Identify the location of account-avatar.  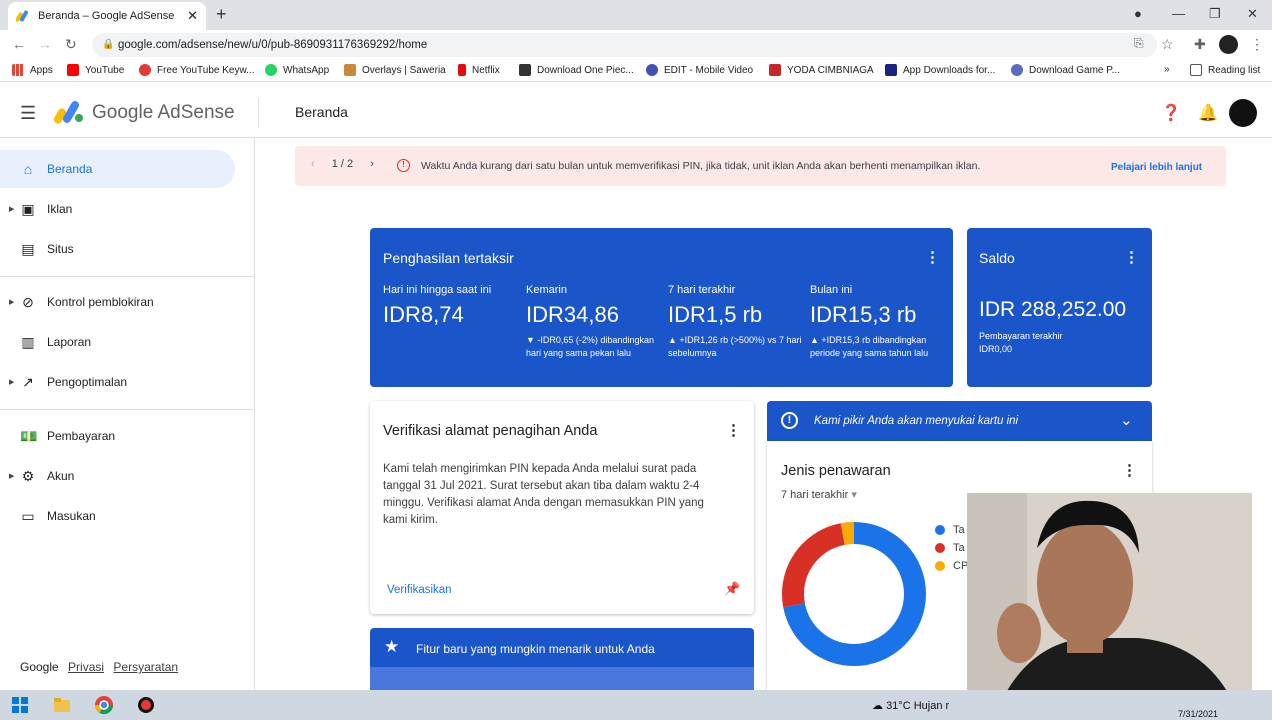
(1243, 113).